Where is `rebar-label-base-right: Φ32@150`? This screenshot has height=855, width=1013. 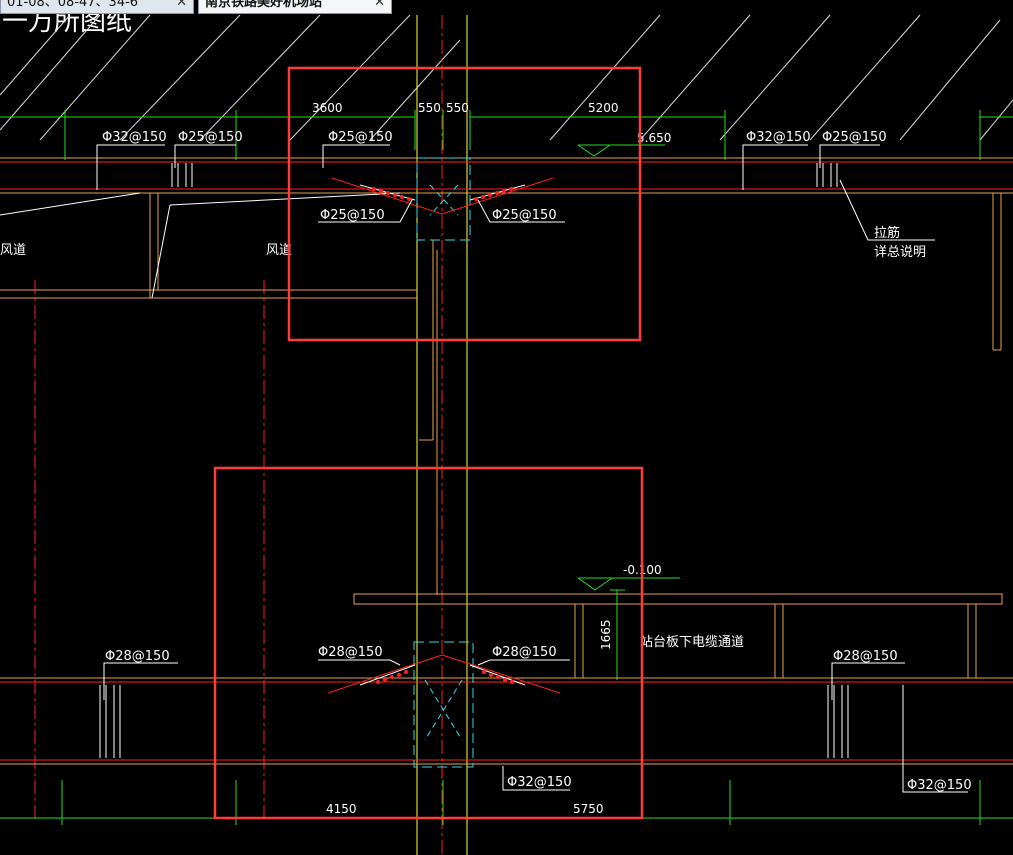 rebar-label-base-right: Φ32@150 is located at coordinates (939, 785).